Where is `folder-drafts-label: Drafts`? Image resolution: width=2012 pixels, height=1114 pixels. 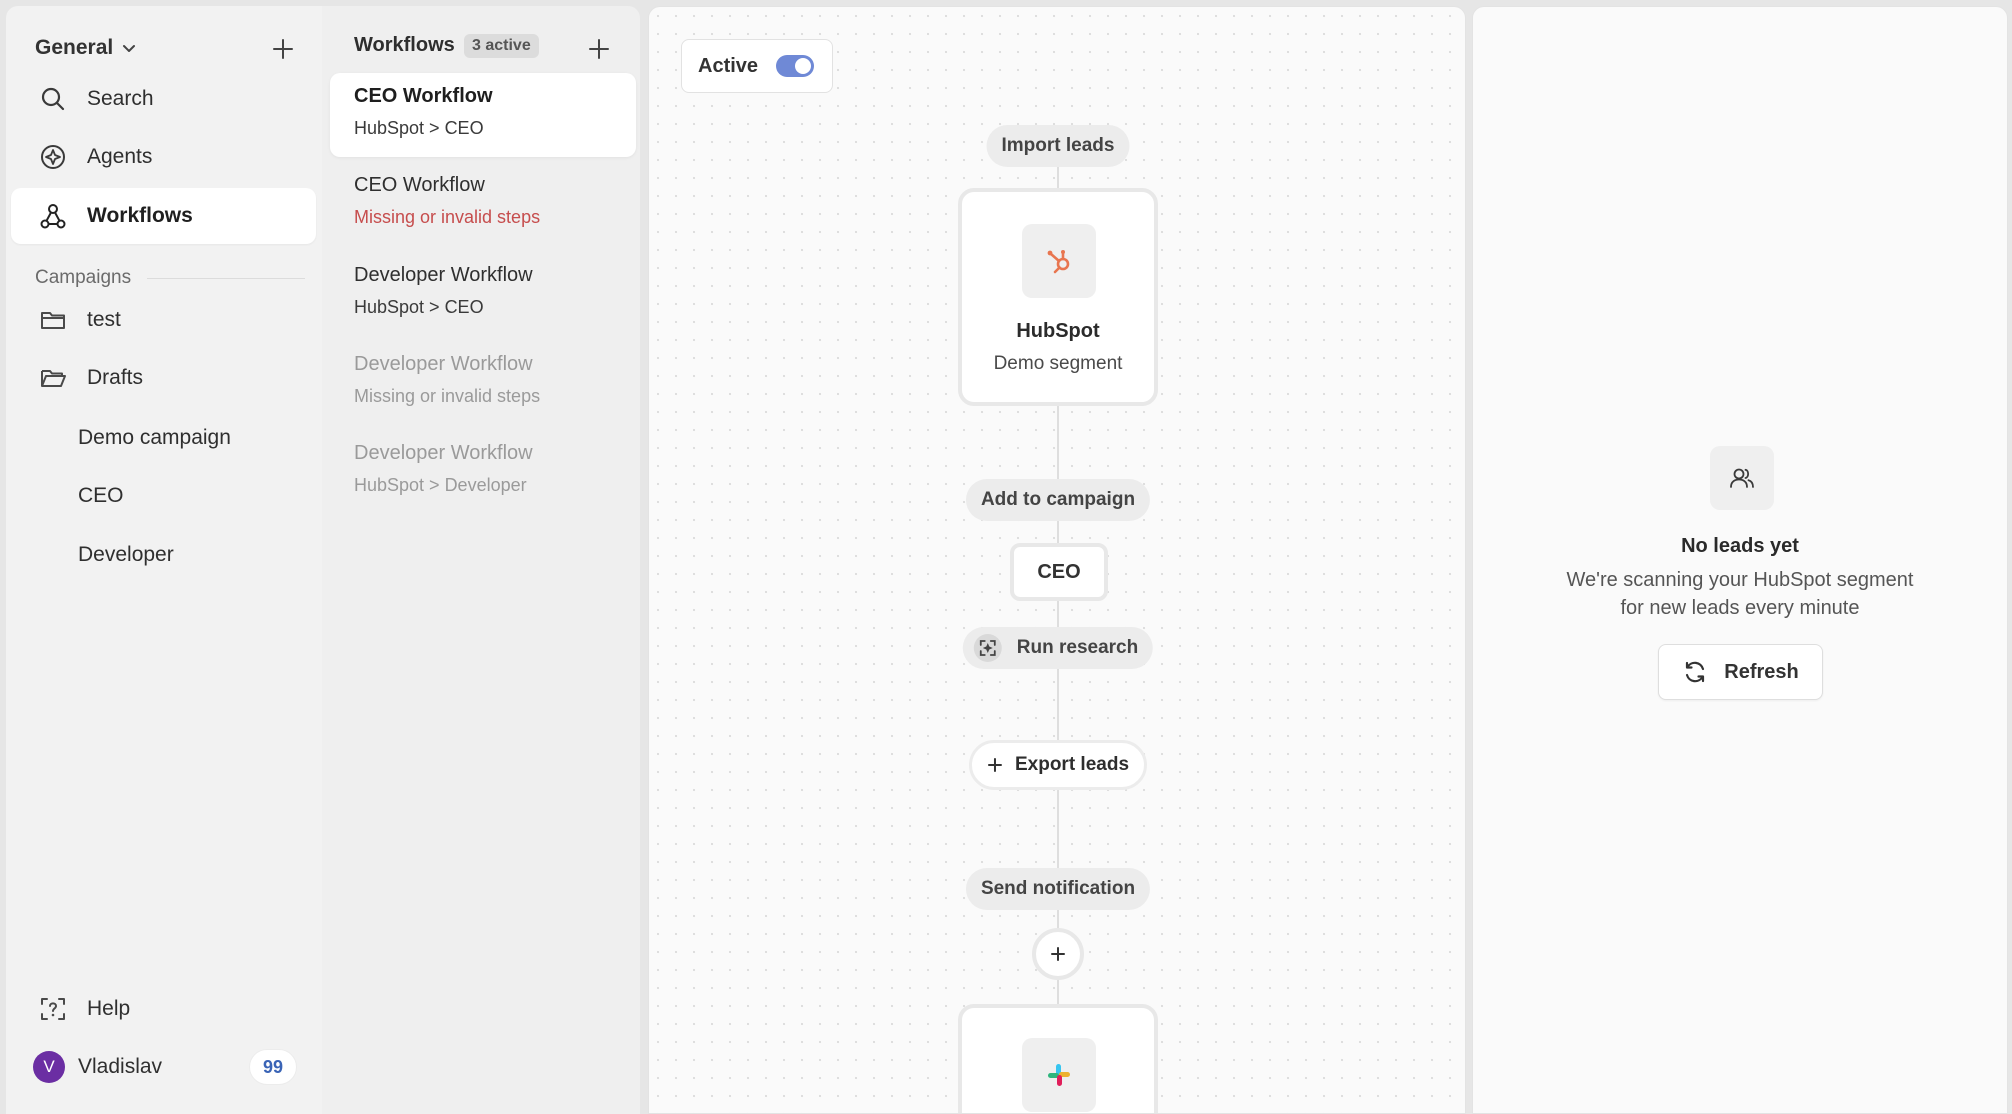
folder-drafts-label: Drafts is located at coordinates (115, 377).